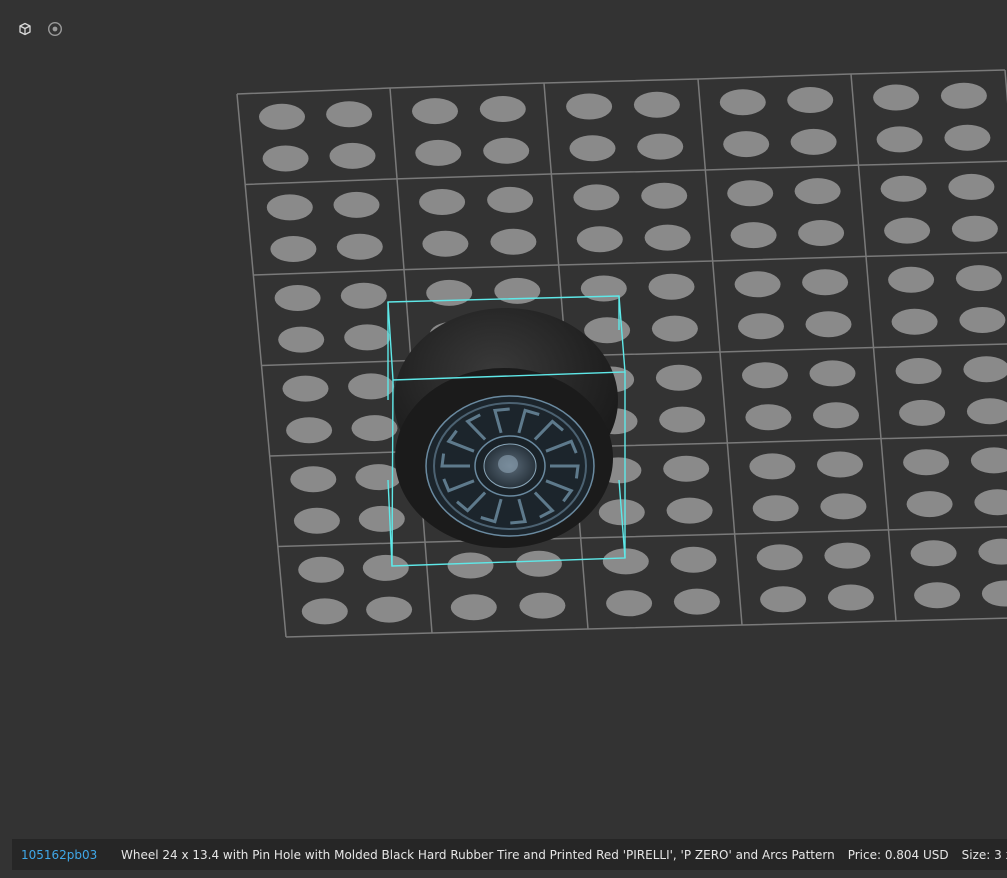  I want to click on part-size: Size: 3 x 1.7 x 3 in Stud, so click(984, 854).